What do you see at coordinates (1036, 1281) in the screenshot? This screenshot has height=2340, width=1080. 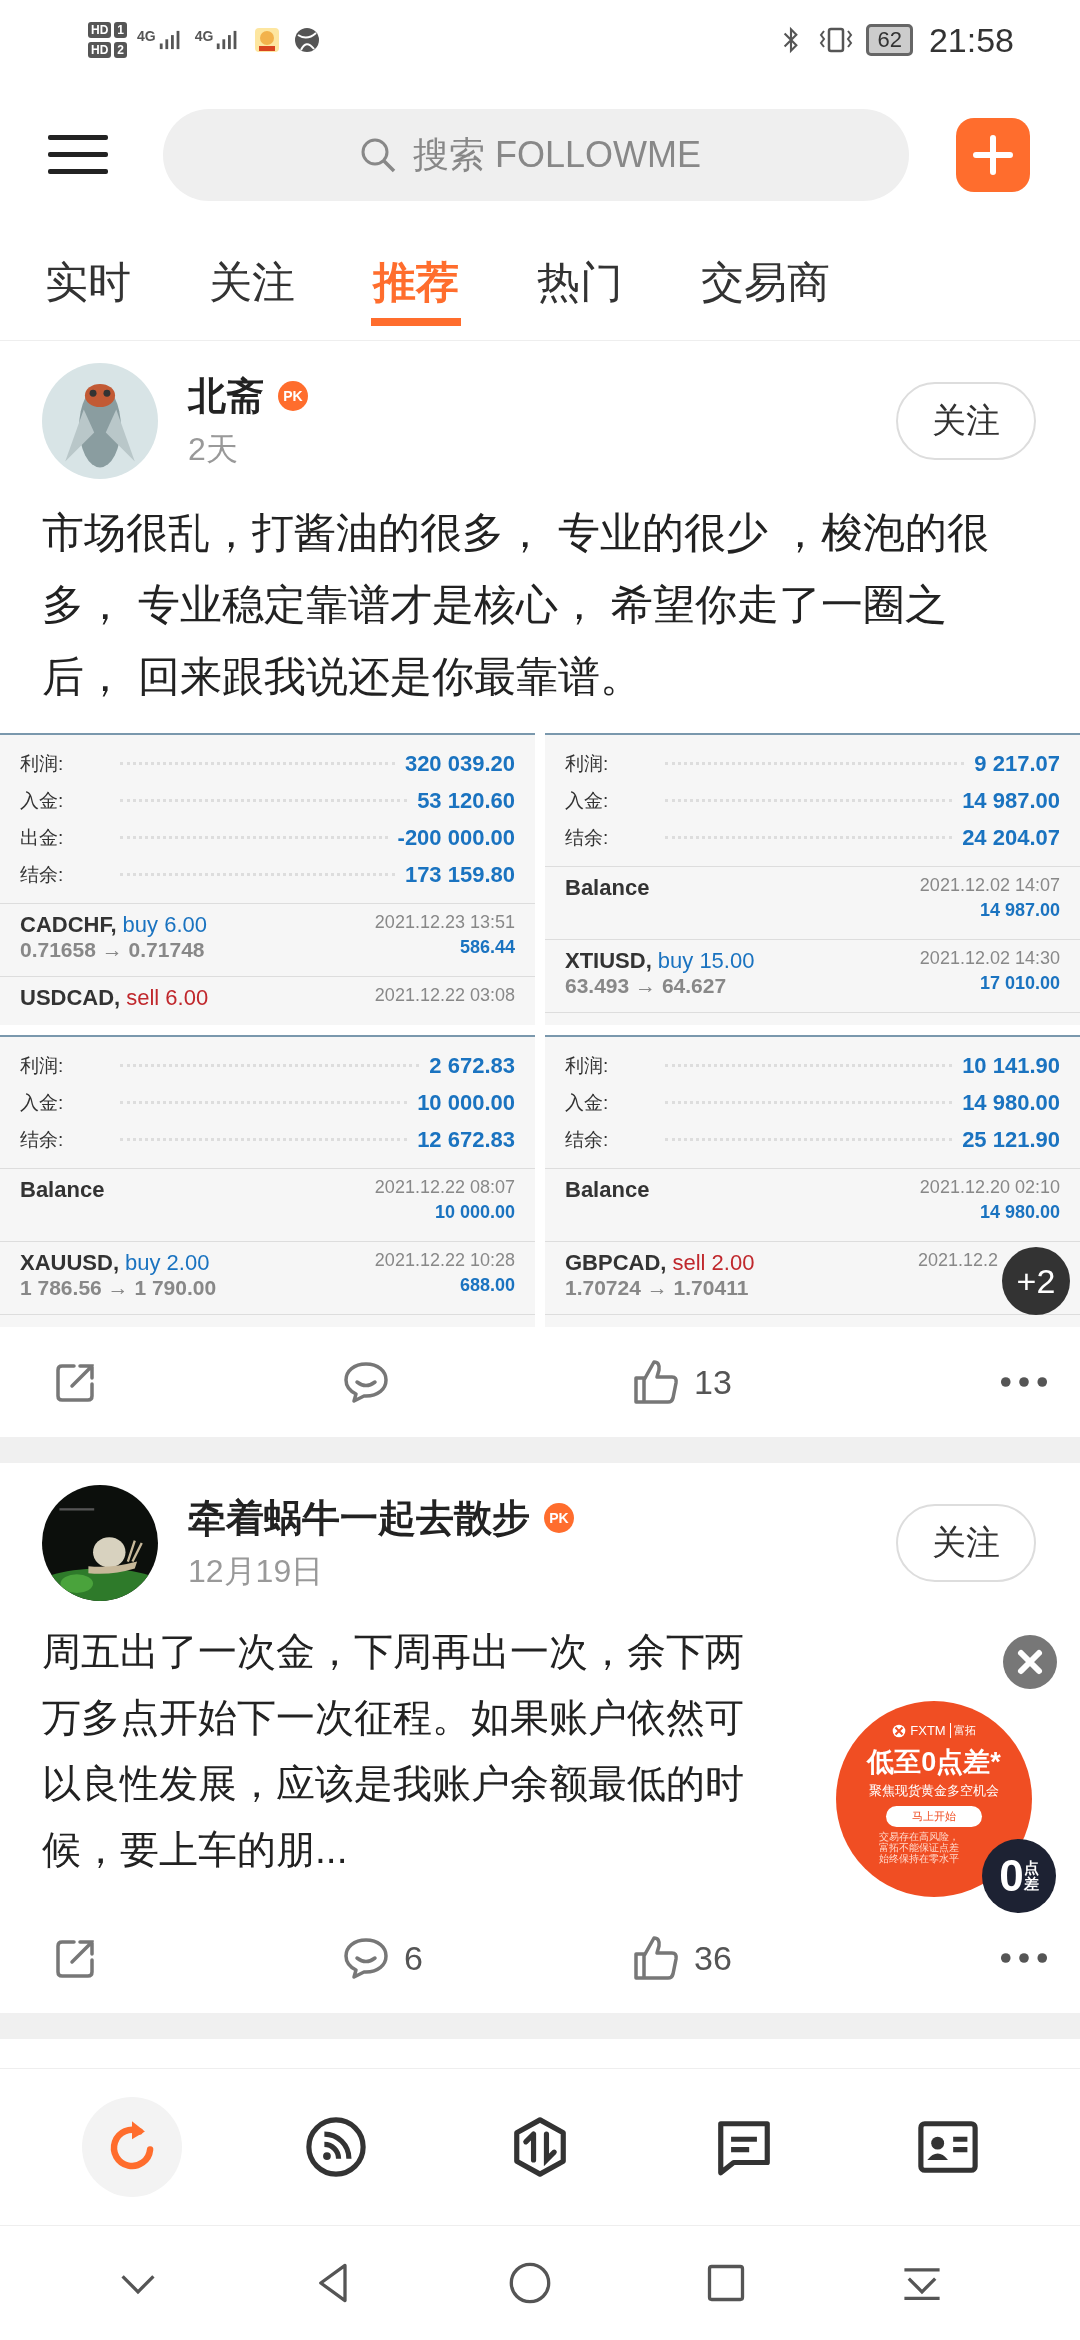 I see `more-images-badge: +2` at bounding box center [1036, 1281].